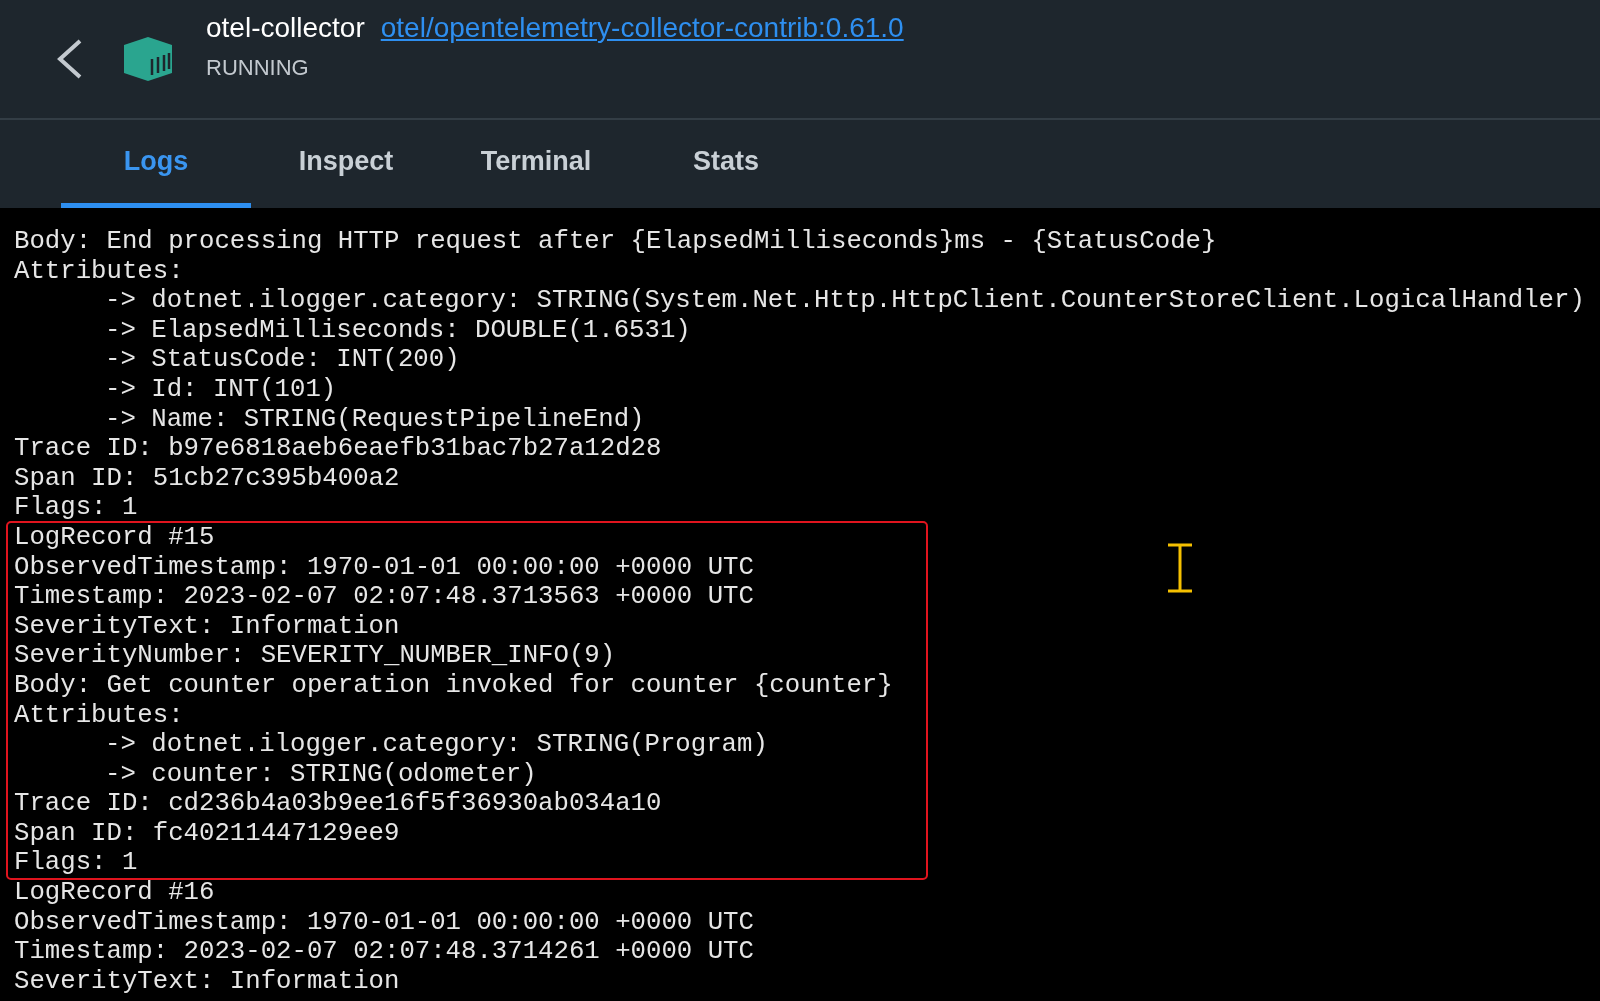 The image size is (1600, 1001). Describe the element at coordinates (338, 449) in the screenshot. I see `log-line: Trace ID: b97e6818aeb6eaefb31bac7b27a12d28` at that location.